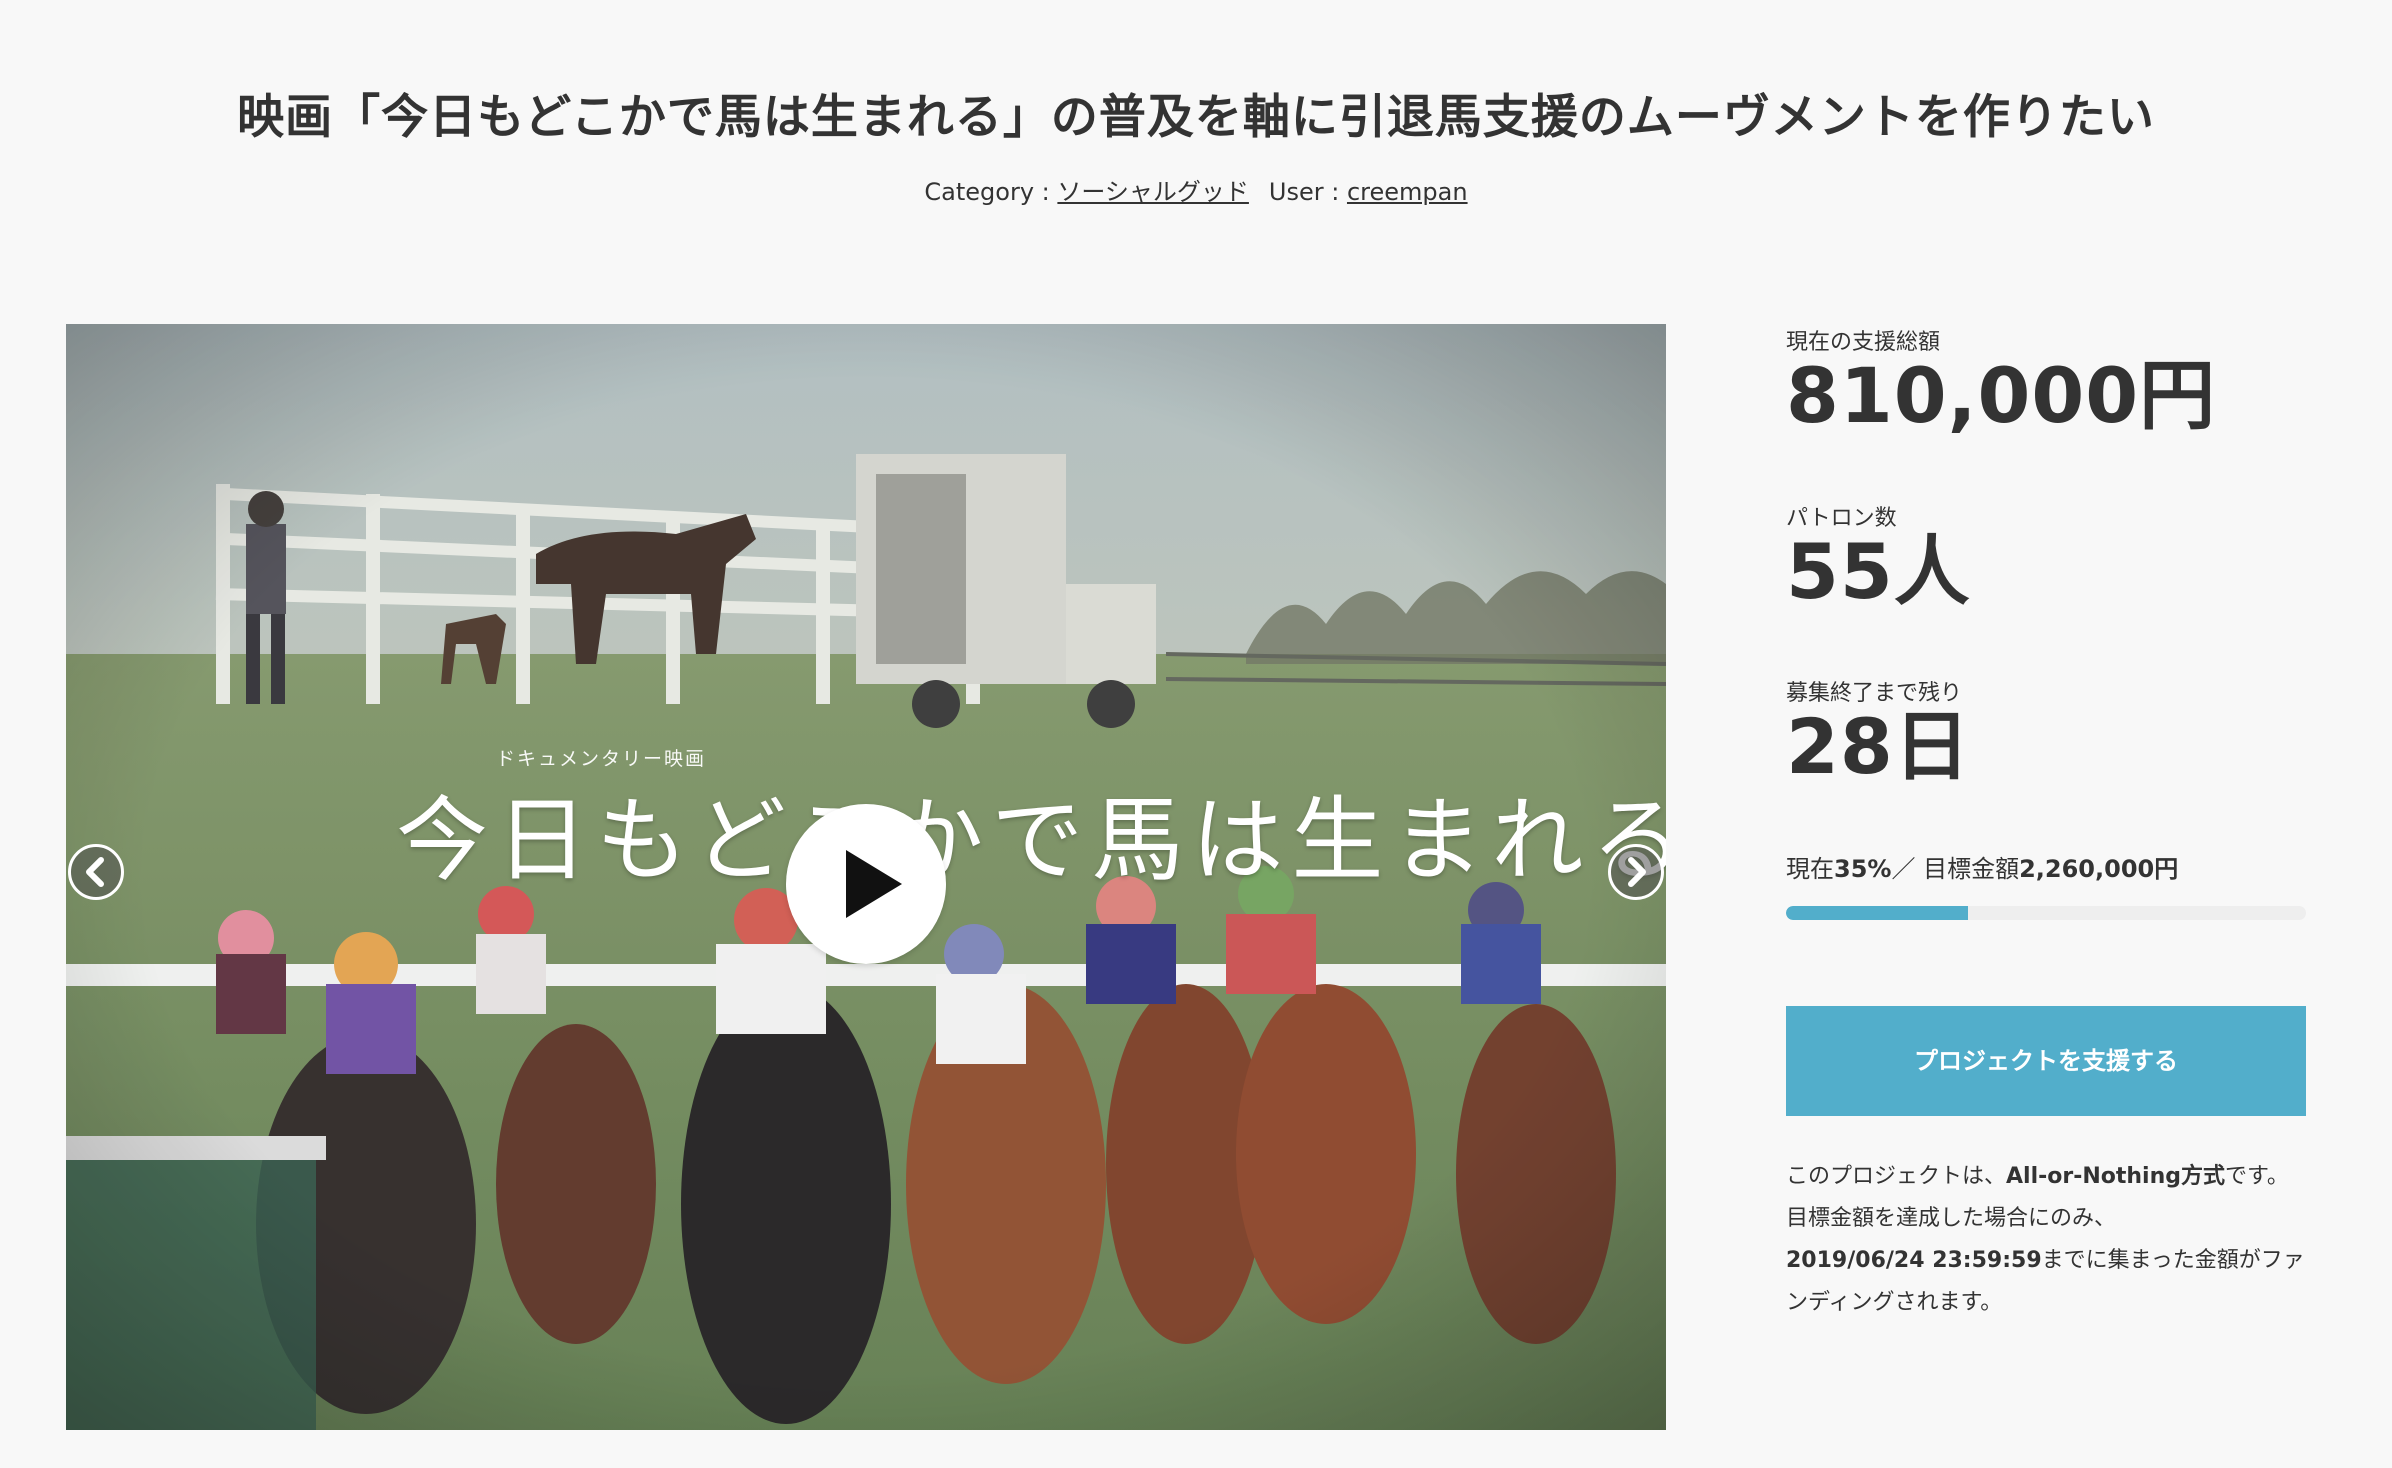  Describe the element at coordinates (2257, 1176) in the screenshot. I see `note-line1-c: です。` at that location.